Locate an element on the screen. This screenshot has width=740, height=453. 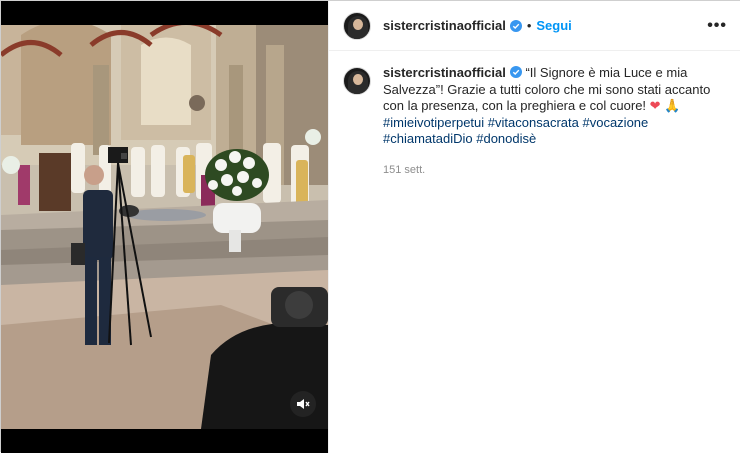
post-timestamp: 151 sett. is located at coordinates (553, 170).